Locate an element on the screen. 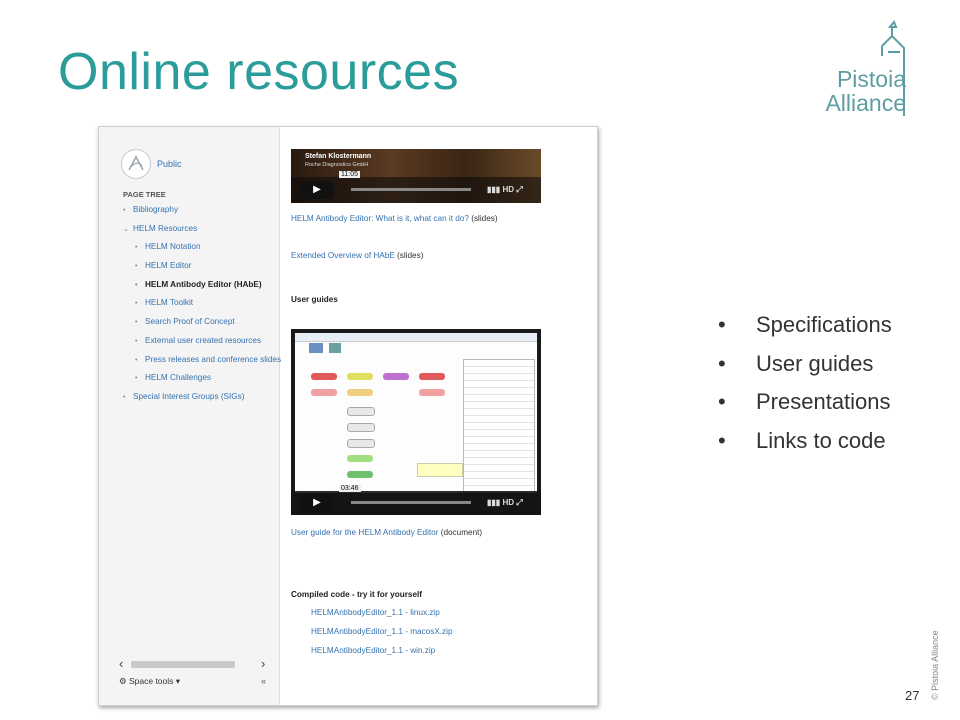 Image resolution: width=960 pixels, height=720 pixels. sidebar-horizontal-scrollbar: ‹ › is located at coordinates (196, 663).